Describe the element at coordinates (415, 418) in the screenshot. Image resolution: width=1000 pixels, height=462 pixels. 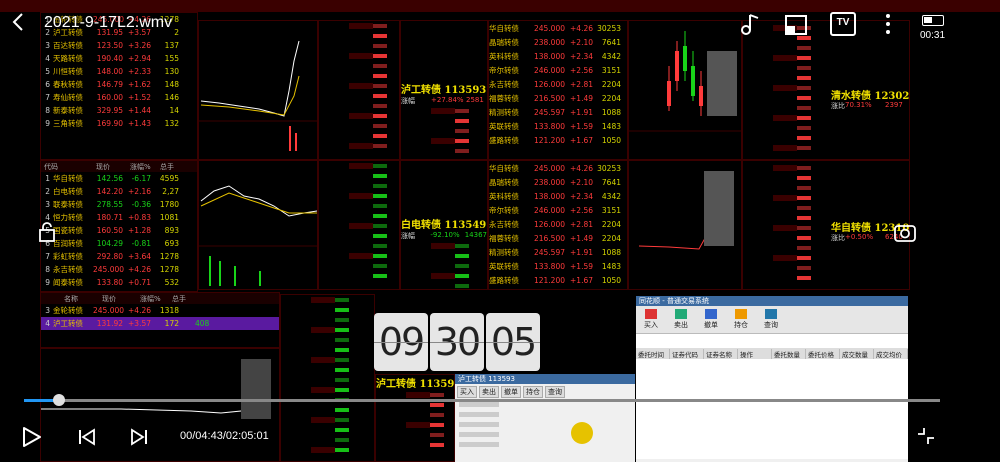
I see `quote-panel-bottom: 泸工转债 113593` at that location.